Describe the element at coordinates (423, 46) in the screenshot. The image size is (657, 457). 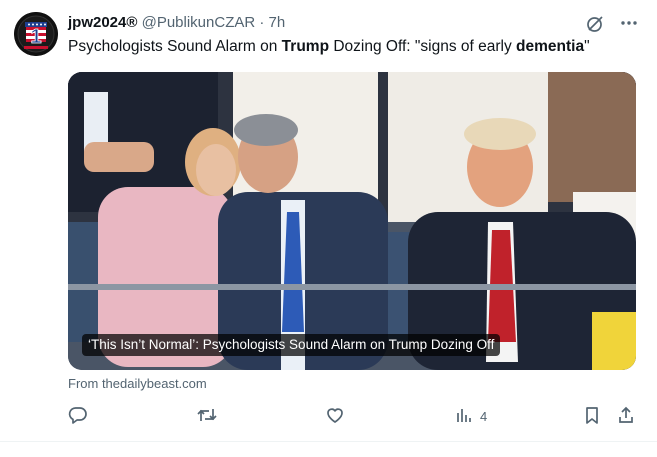
I see `post-text-part: Dozing Off: "signs of early` at that location.